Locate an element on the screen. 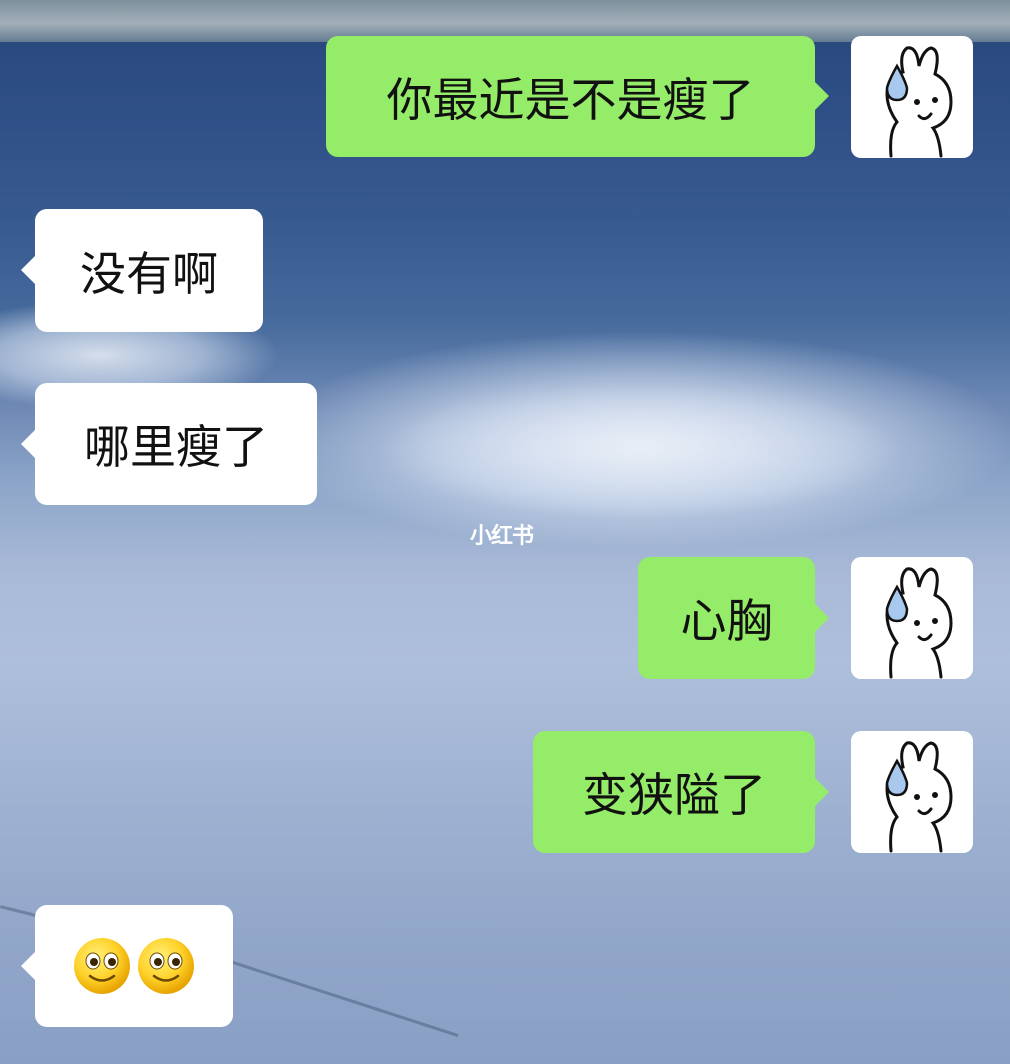  message-text: 变狭隘了 is located at coordinates (674, 795).